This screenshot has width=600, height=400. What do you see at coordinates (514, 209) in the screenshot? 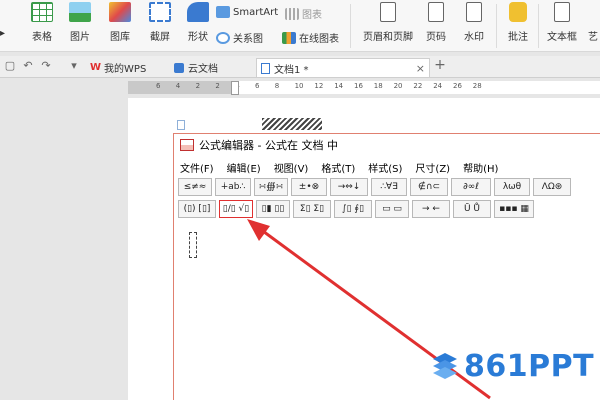
I see `matrix-templates: ▪▪▪ ▦` at bounding box center [514, 209].